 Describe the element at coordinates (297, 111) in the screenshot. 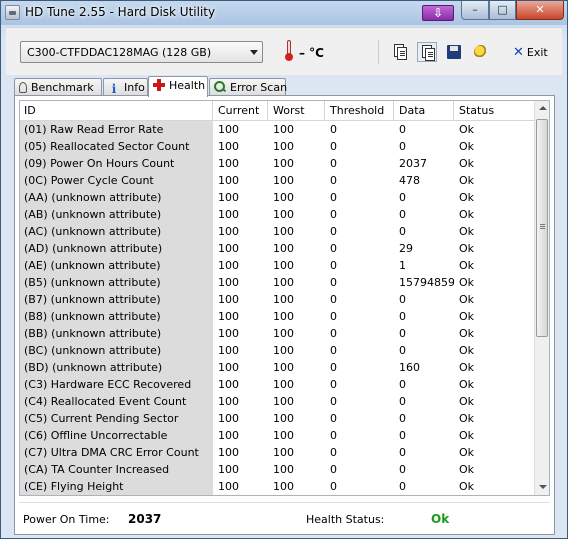

I see `column-header-worst: Worst` at that location.